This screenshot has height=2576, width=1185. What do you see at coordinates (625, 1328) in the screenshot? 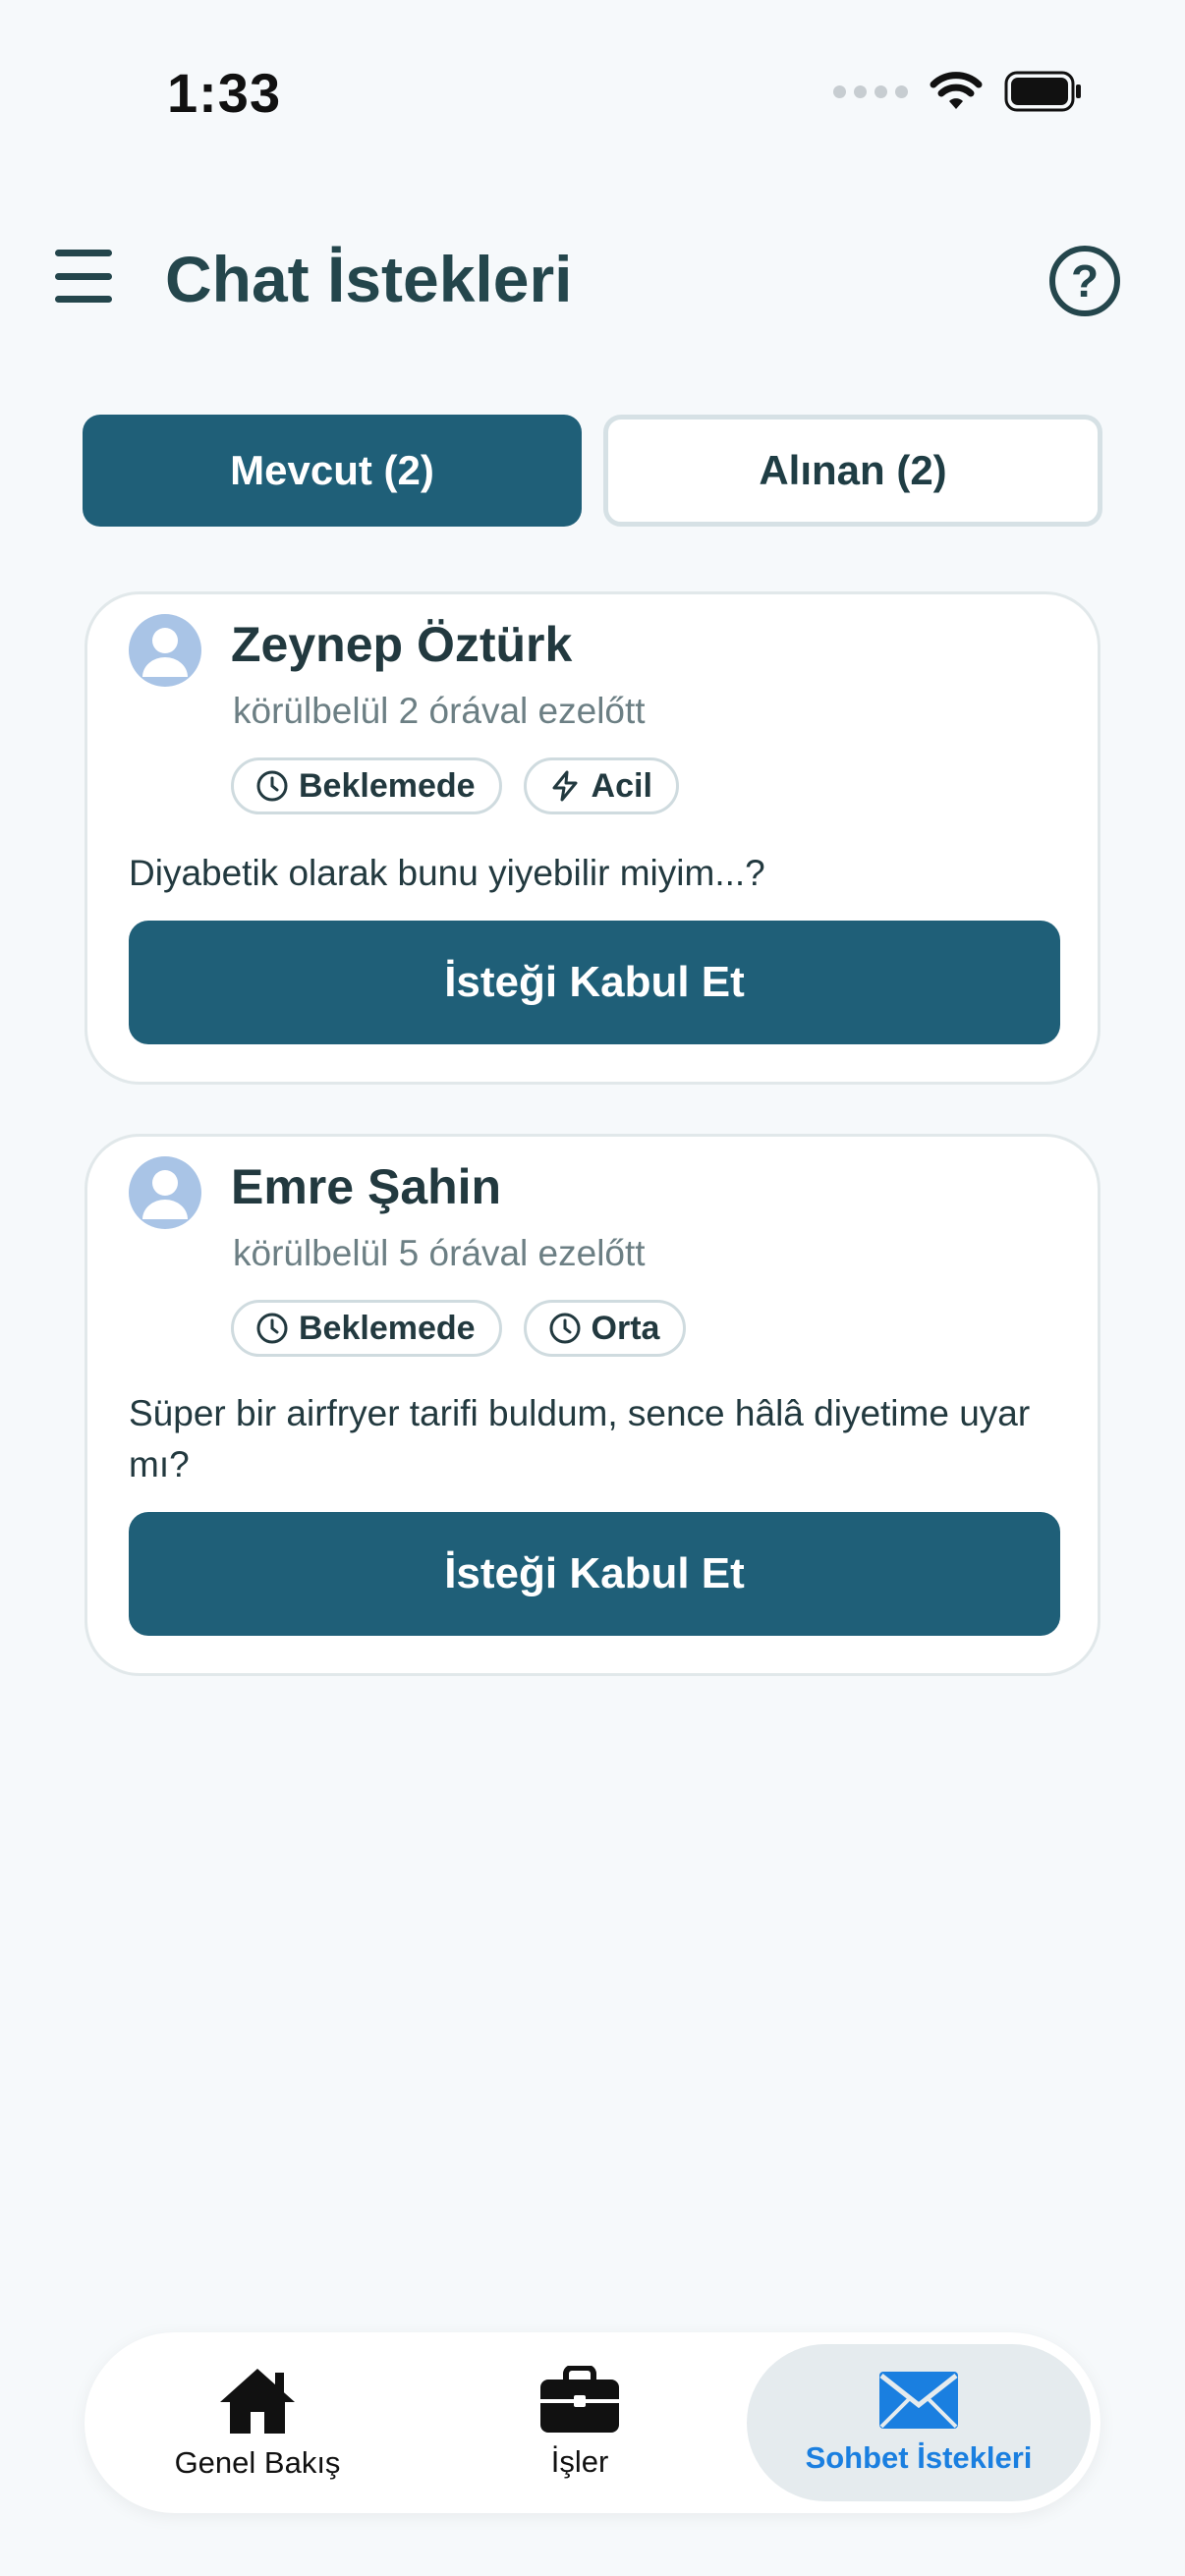
I see `priority-label: Orta` at bounding box center [625, 1328].